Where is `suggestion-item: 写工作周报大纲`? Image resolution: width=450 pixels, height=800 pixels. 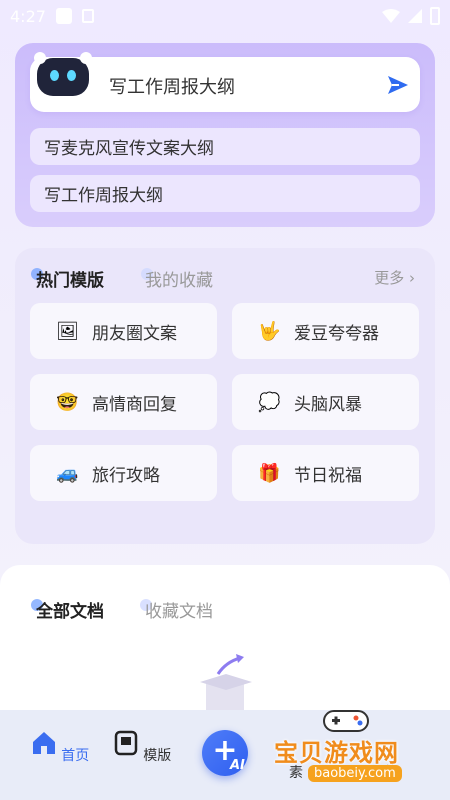 suggestion-item: 写工作周报大纲 is located at coordinates (225, 193).